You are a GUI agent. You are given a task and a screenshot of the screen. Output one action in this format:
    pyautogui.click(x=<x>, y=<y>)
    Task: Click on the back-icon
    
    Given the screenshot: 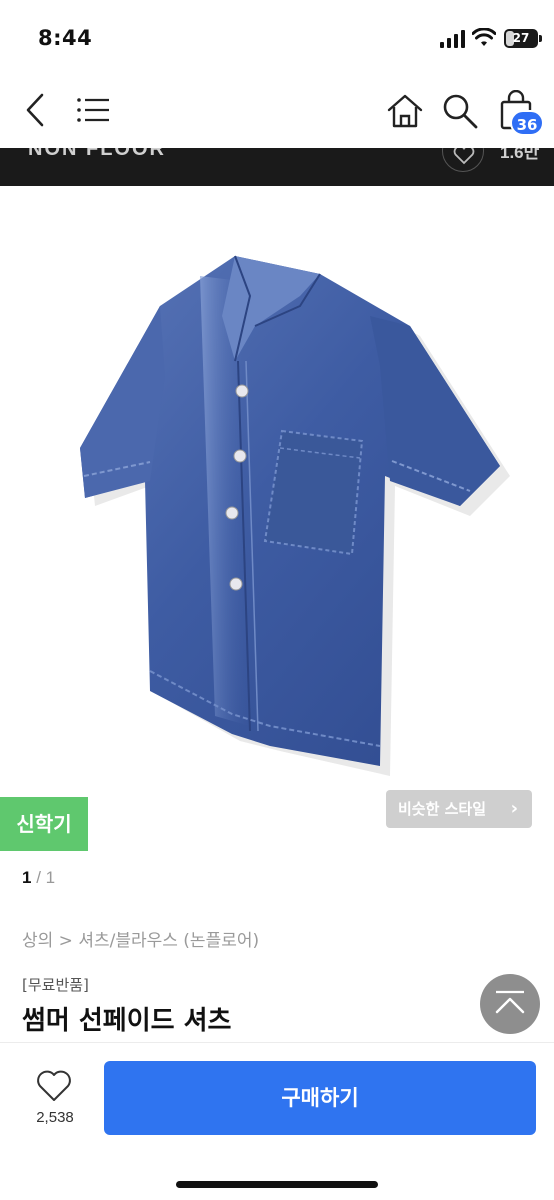 What is the action you would take?
    pyautogui.click(x=36, y=110)
    